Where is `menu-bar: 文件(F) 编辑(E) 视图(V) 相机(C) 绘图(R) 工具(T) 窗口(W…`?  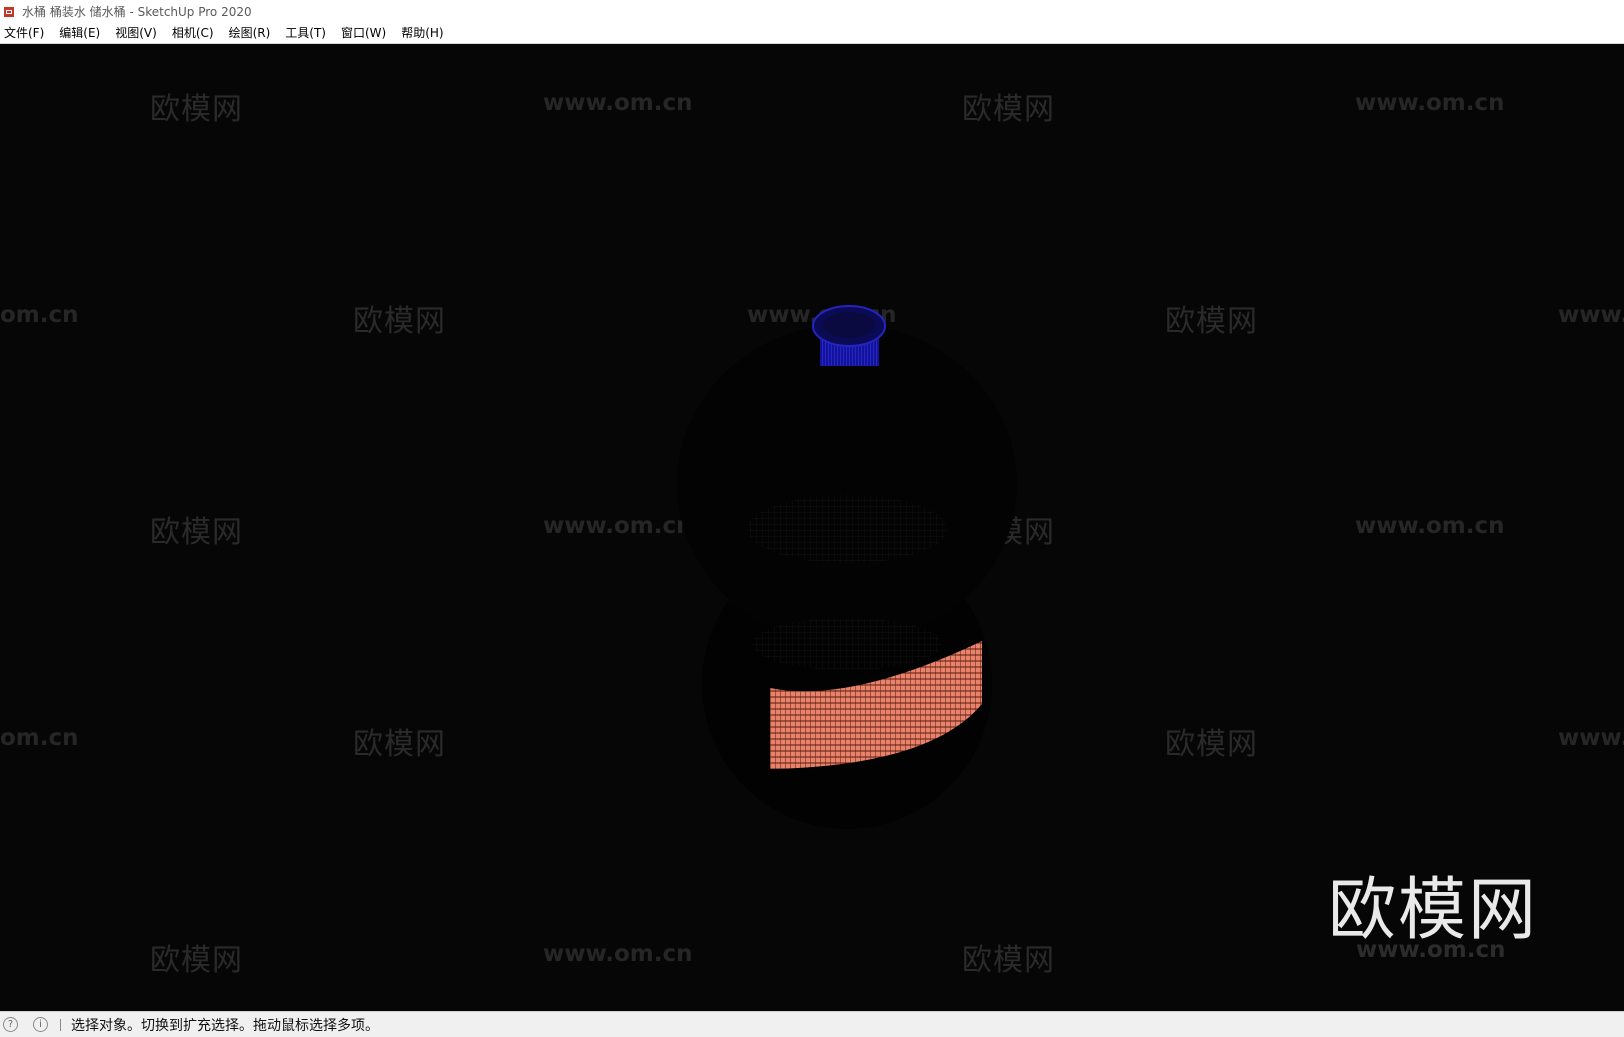
menu-bar: 文件(F) 编辑(E) 视图(V) 相机(C) 绘图(R) 工具(T) 窗口(W… is located at coordinates (812, 33).